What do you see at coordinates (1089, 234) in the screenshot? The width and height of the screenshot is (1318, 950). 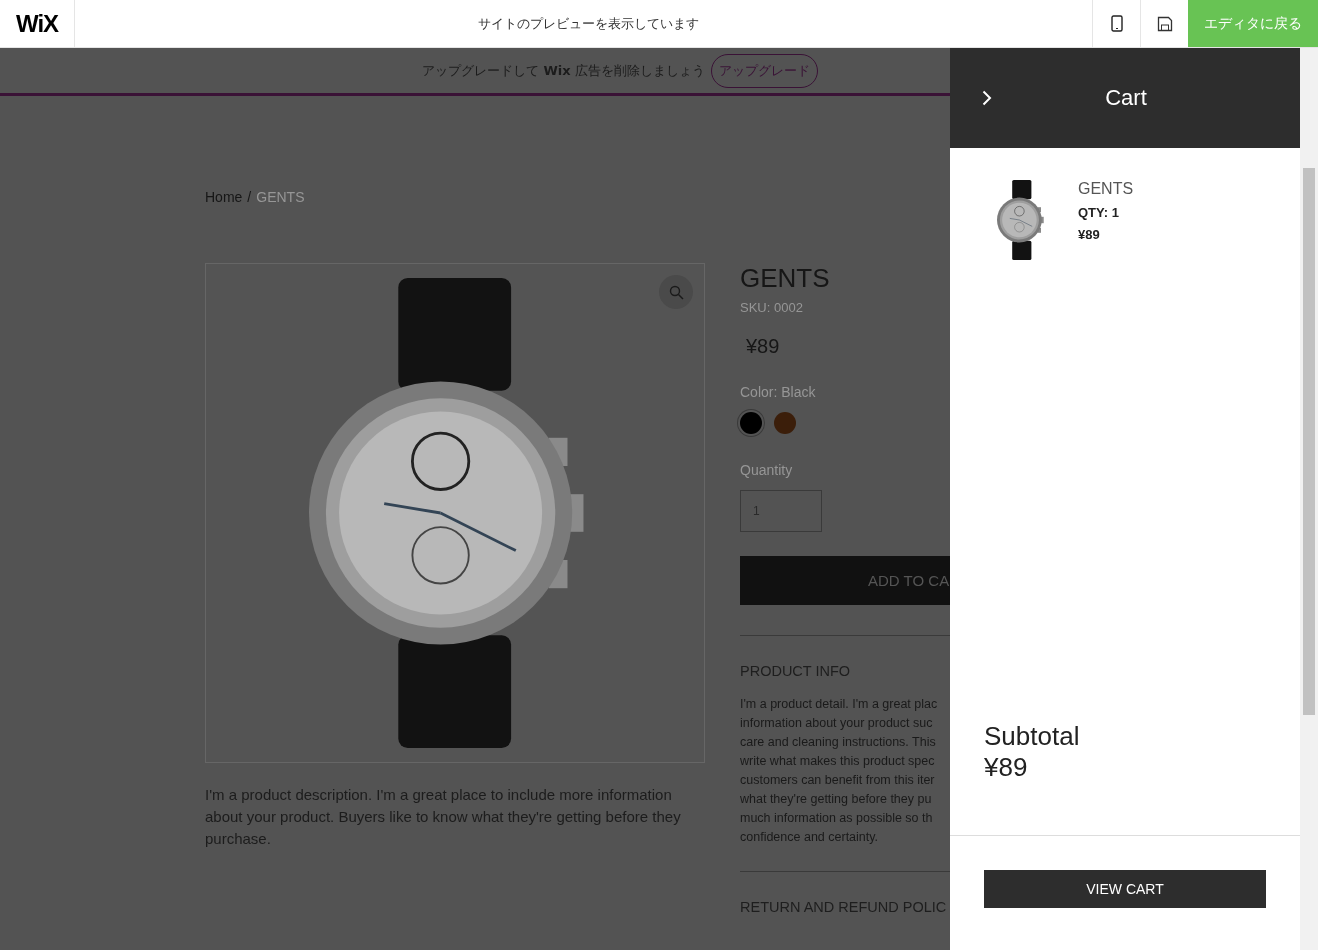 I see `cart-item-price: ¥89` at bounding box center [1089, 234].